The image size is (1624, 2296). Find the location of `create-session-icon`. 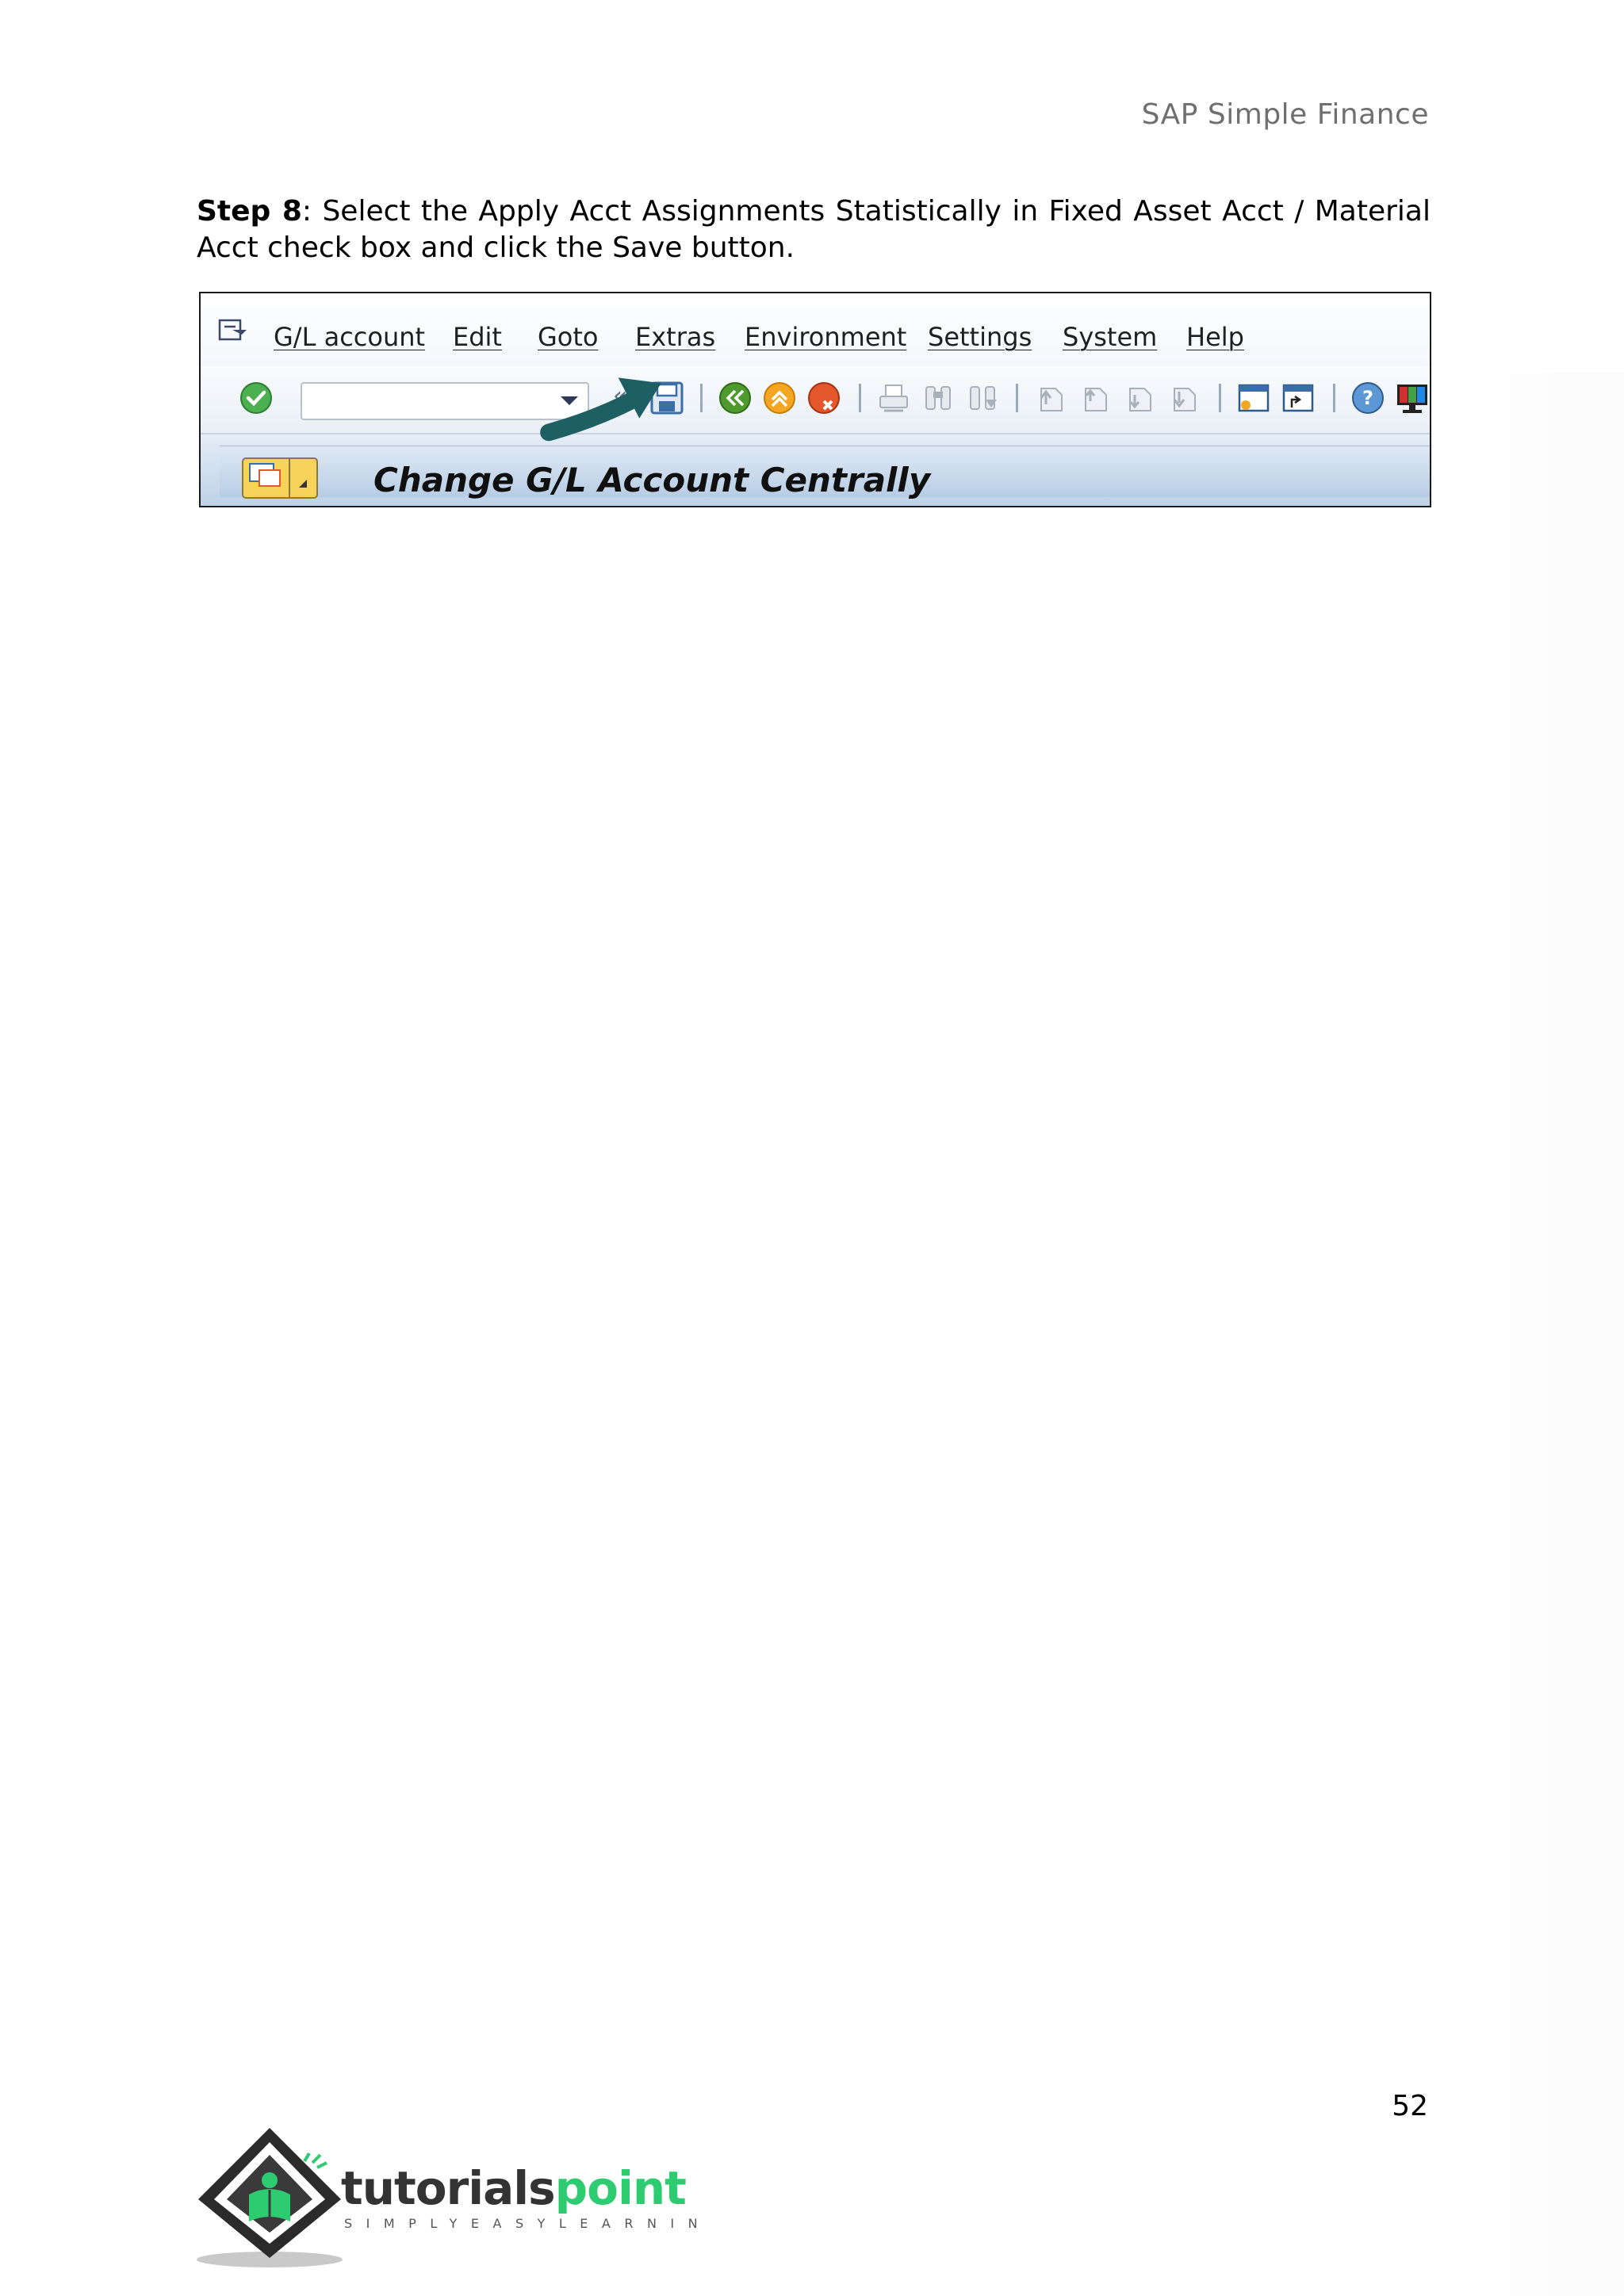

create-session-icon is located at coordinates (1253, 398).